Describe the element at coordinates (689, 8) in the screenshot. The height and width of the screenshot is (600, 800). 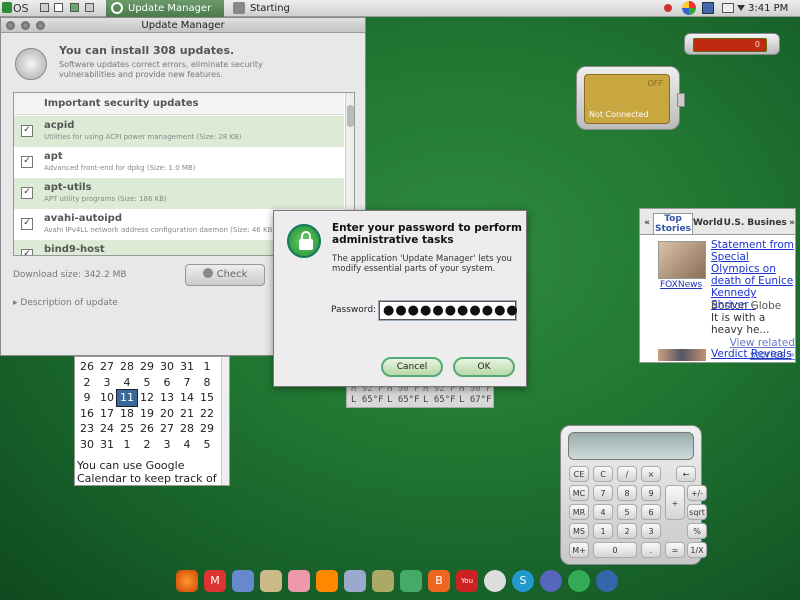
I see `app-tray-icon` at that location.